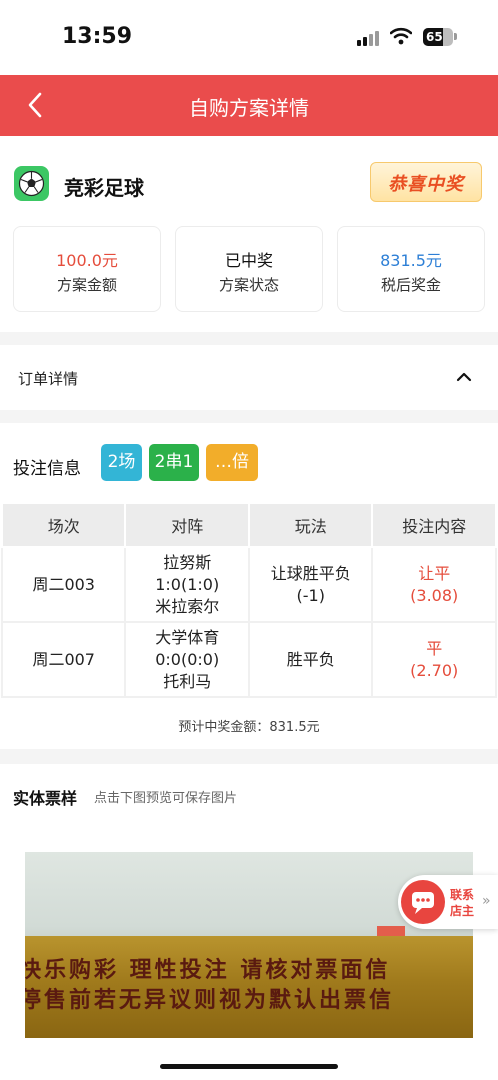 Image resolution: width=498 pixels, height=1080 pixels. I want to click on match-number: 周二007, so click(63, 659).